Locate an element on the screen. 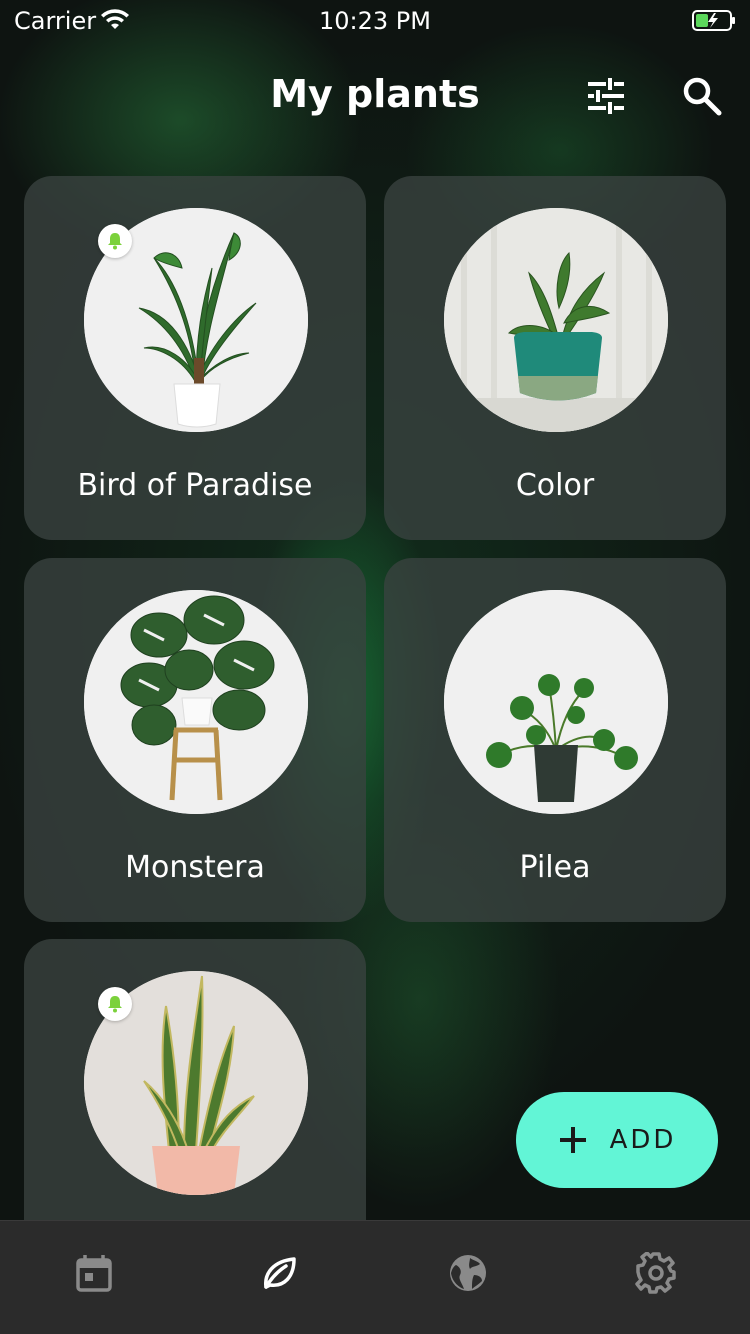 The image size is (750, 1334). plant-card: Pilea is located at coordinates (555, 740).